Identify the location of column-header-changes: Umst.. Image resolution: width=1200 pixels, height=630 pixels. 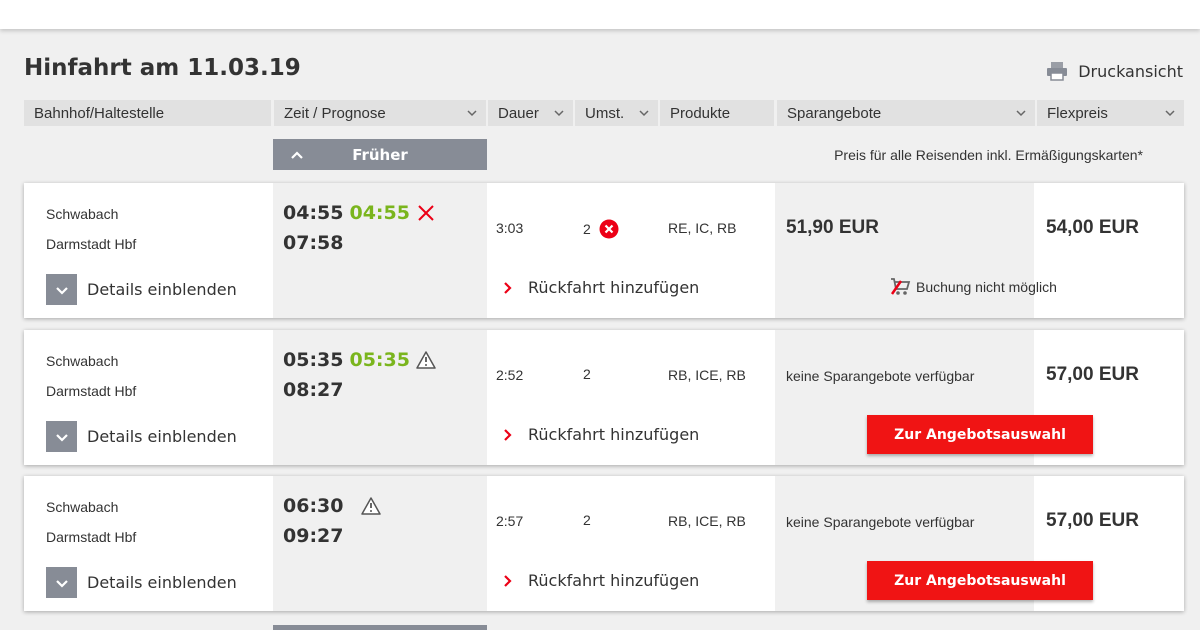
(616, 113).